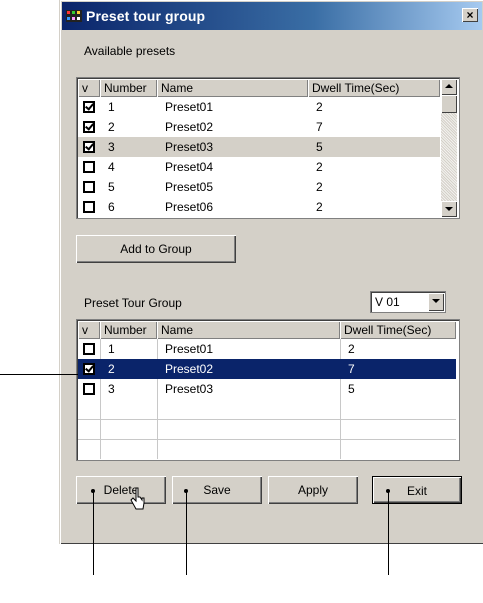 The width and height of the screenshot is (483, 603). I want to click on row-number: 4, so click(111, 167).